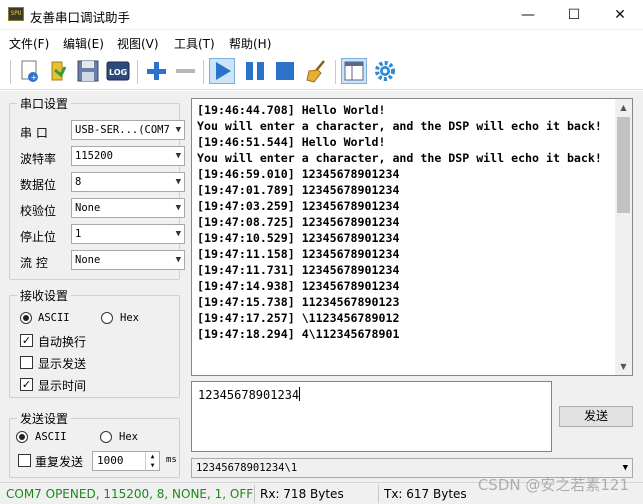  I want to click on log-icon: LOG, so click(118, 71).